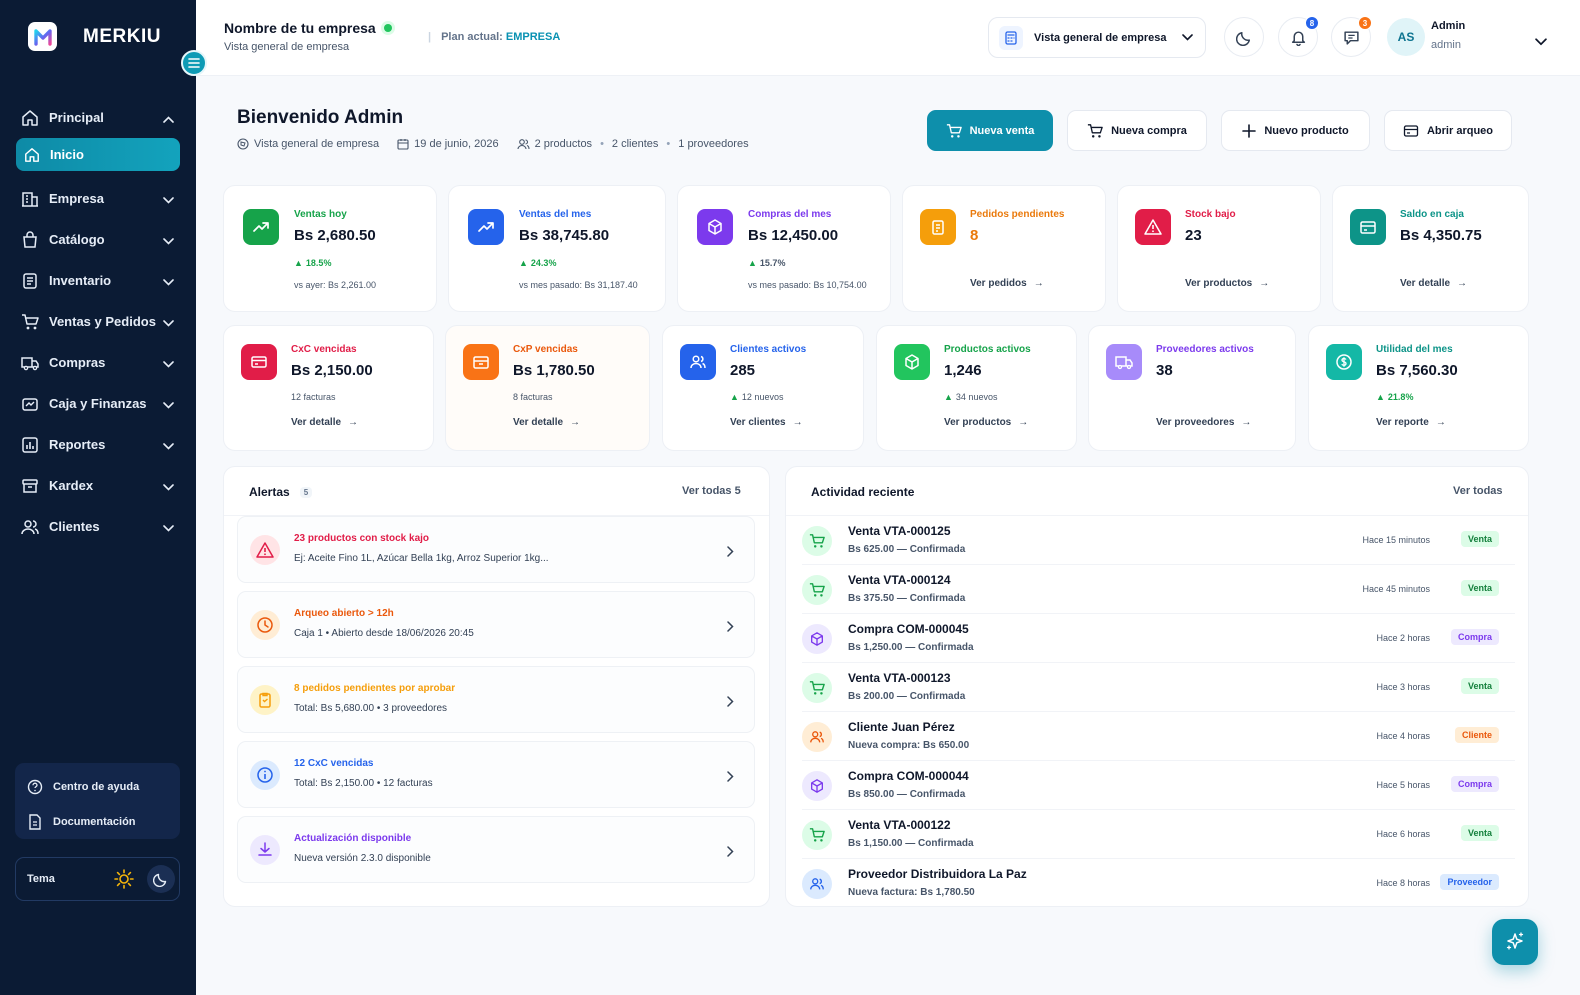 The width and height of the screenshot is (1580, 995). Describe the element at coordinates (98, 280) in the screenshot. I see `sidebar-item-inventario: Inventario` at that location.